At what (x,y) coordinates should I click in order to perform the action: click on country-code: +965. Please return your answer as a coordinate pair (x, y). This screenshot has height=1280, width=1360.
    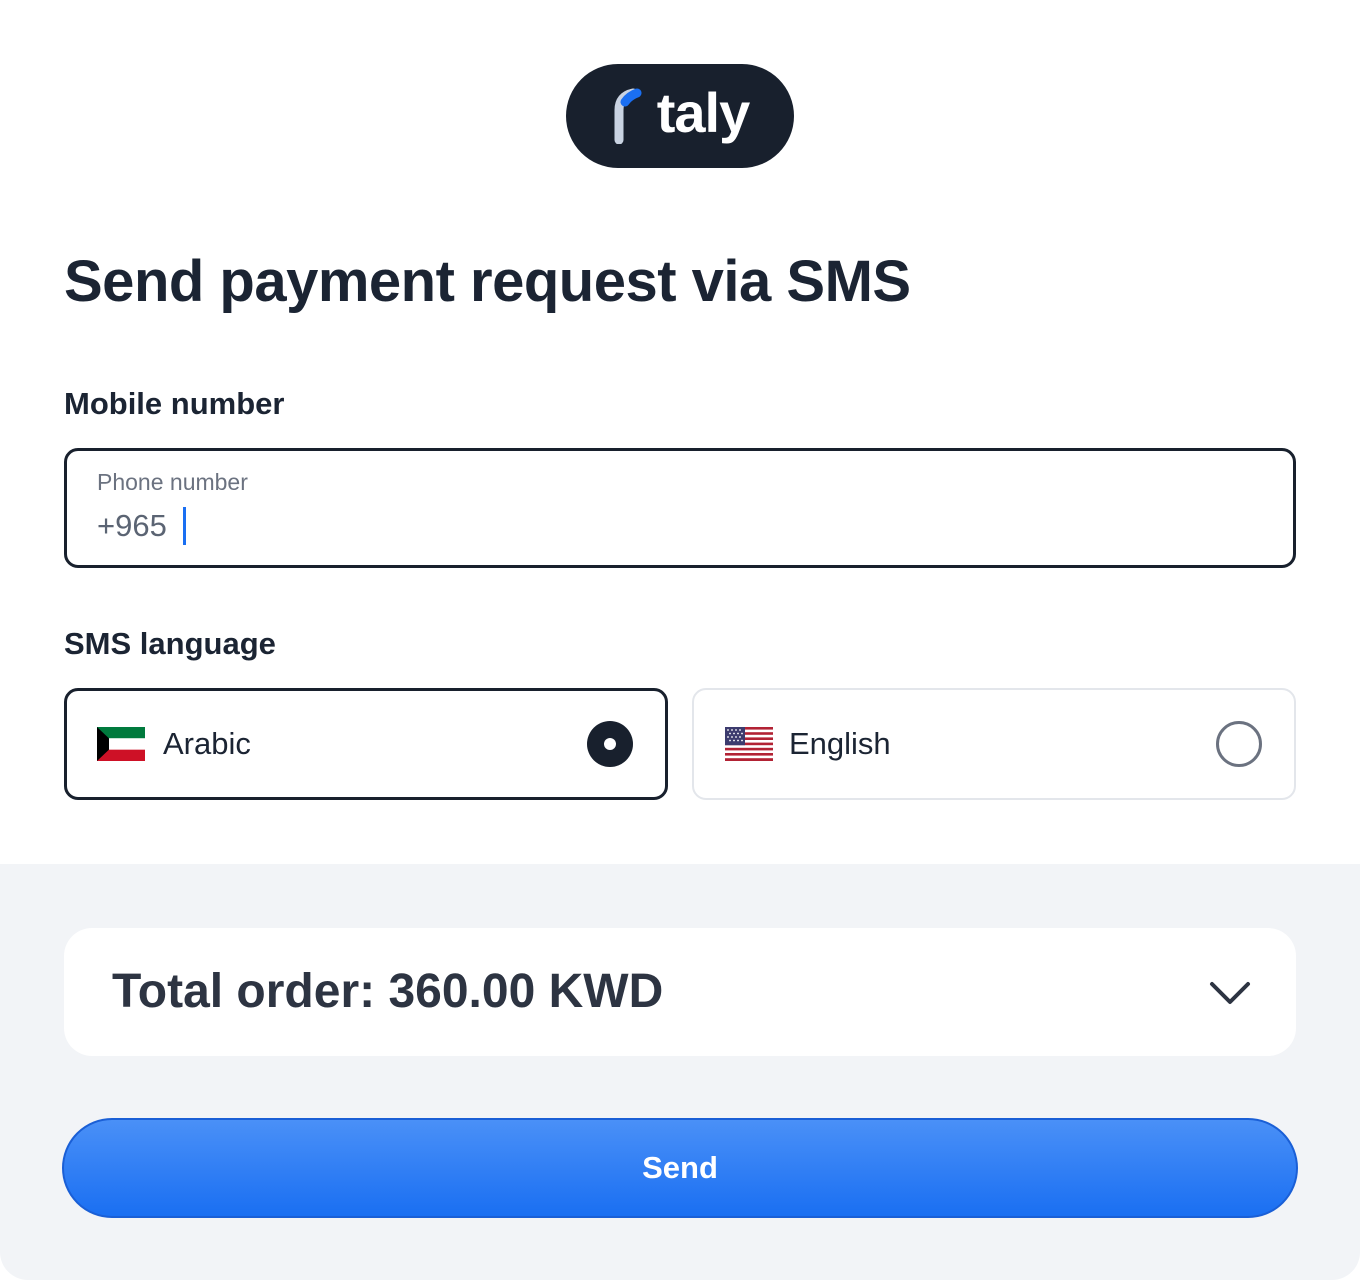
    Looking at the image, I should click on (132, 525).